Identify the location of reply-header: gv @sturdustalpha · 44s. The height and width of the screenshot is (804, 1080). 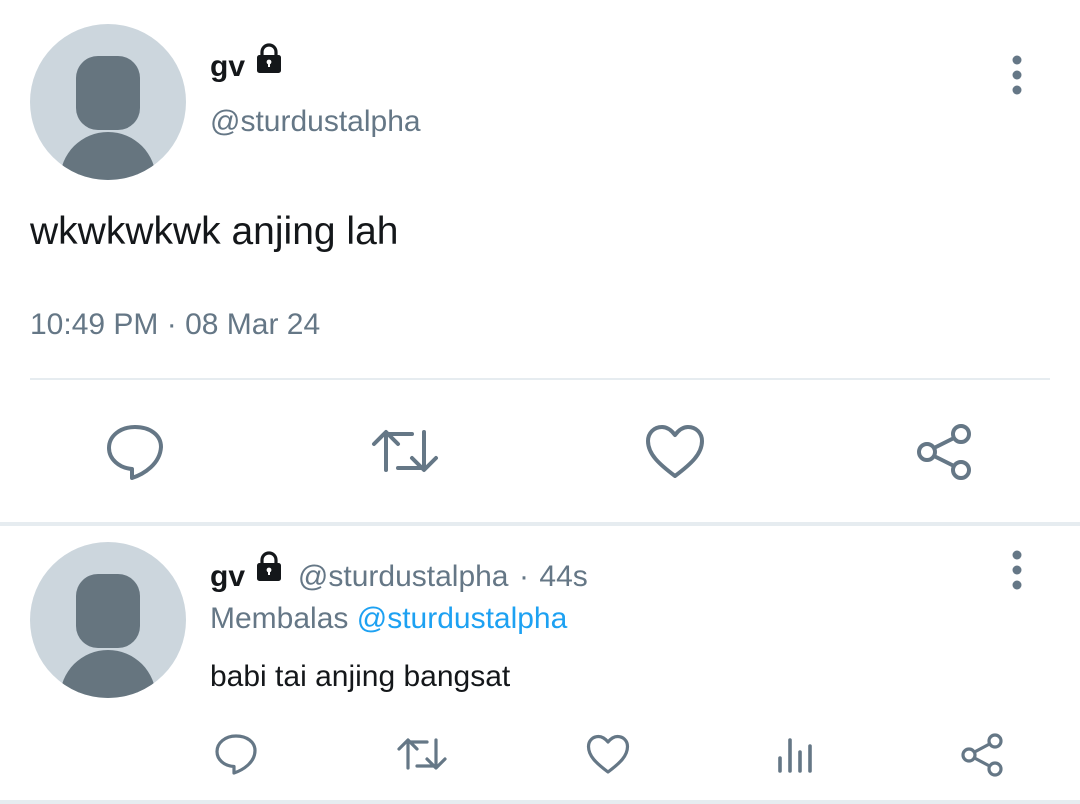
(399, 571).